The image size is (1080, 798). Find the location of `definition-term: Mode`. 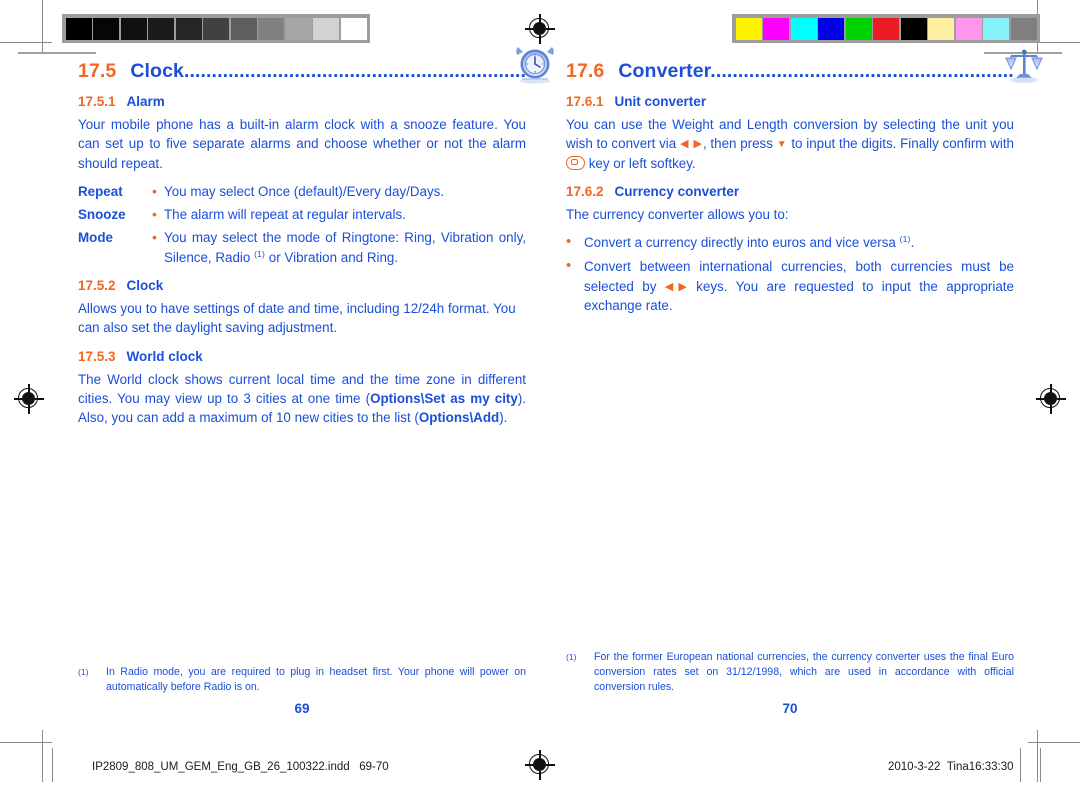

definition-term: Mode is located at coordinates (95, 238).